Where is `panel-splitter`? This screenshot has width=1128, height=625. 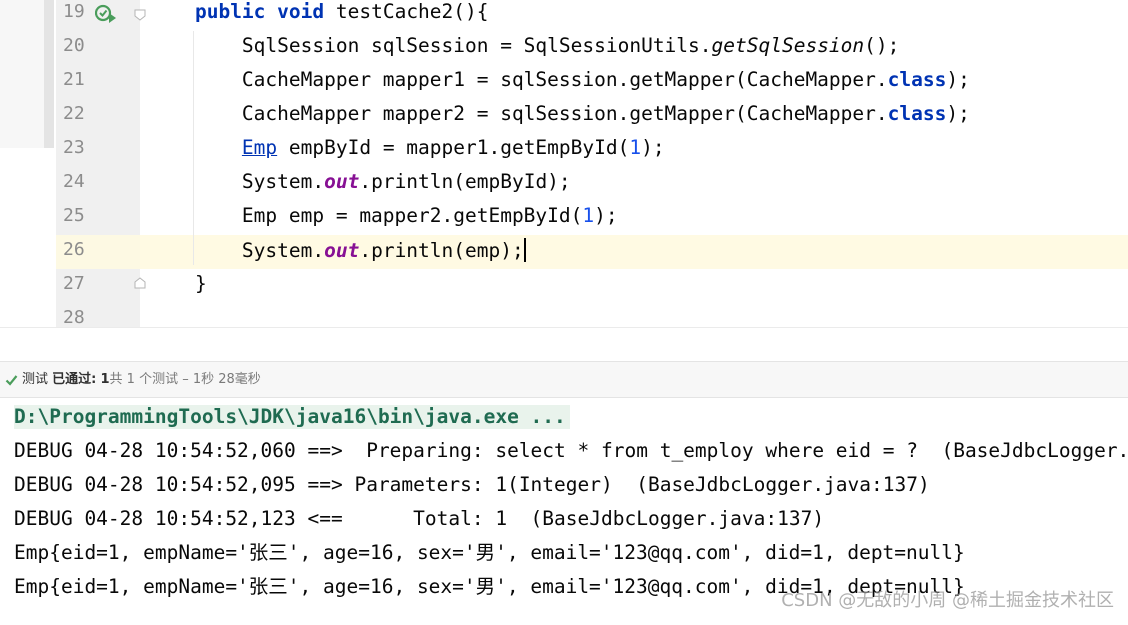 panel-splitter is located at coordinates (564, 344).